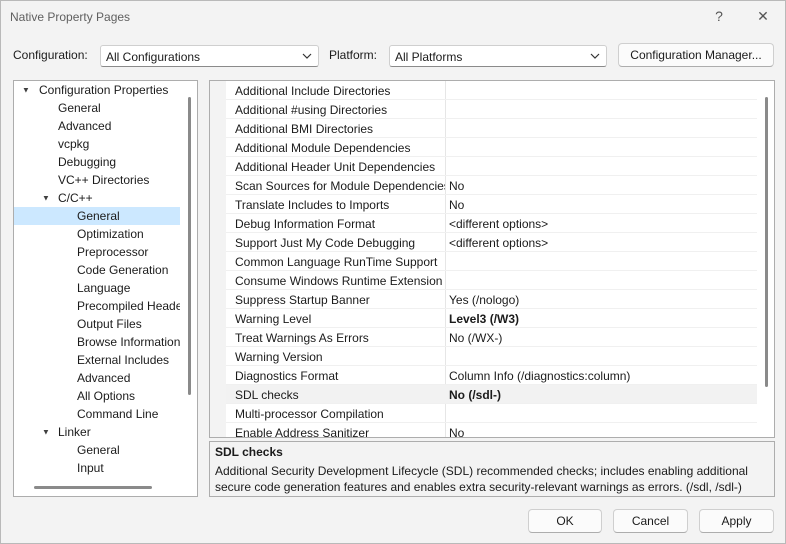  Describe the element at coordinates (97, 144) in the screenshot. I see `tree-item-vcpkg: vcpkg` at that location.